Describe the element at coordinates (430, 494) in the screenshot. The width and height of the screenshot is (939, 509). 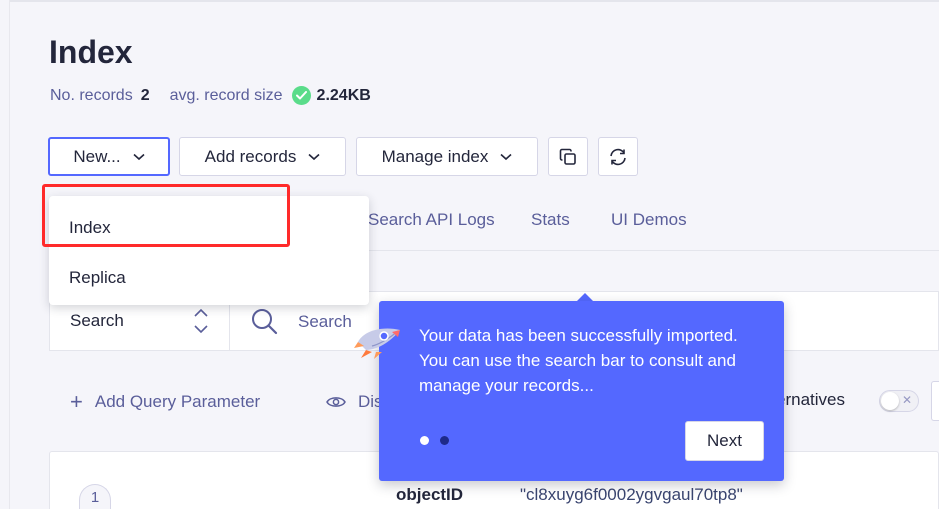
I see `record-attribute-key: objectID` at that location.